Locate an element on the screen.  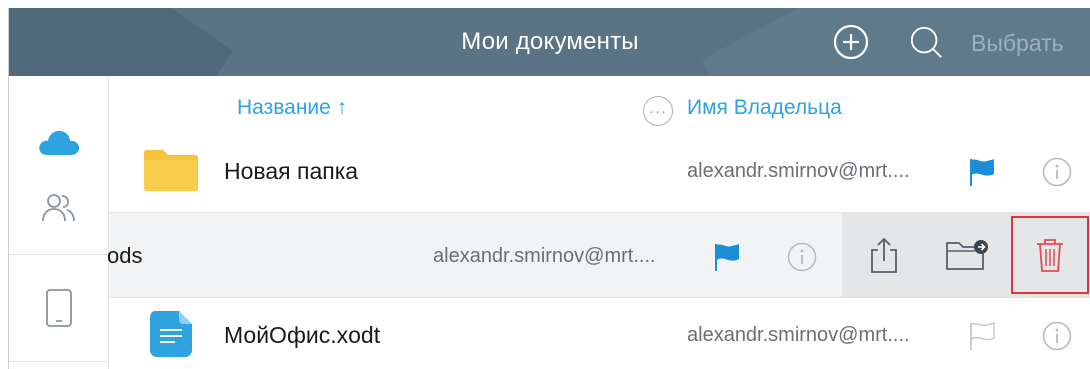
document-name: Новая папка is located at coordinates (291, 171).